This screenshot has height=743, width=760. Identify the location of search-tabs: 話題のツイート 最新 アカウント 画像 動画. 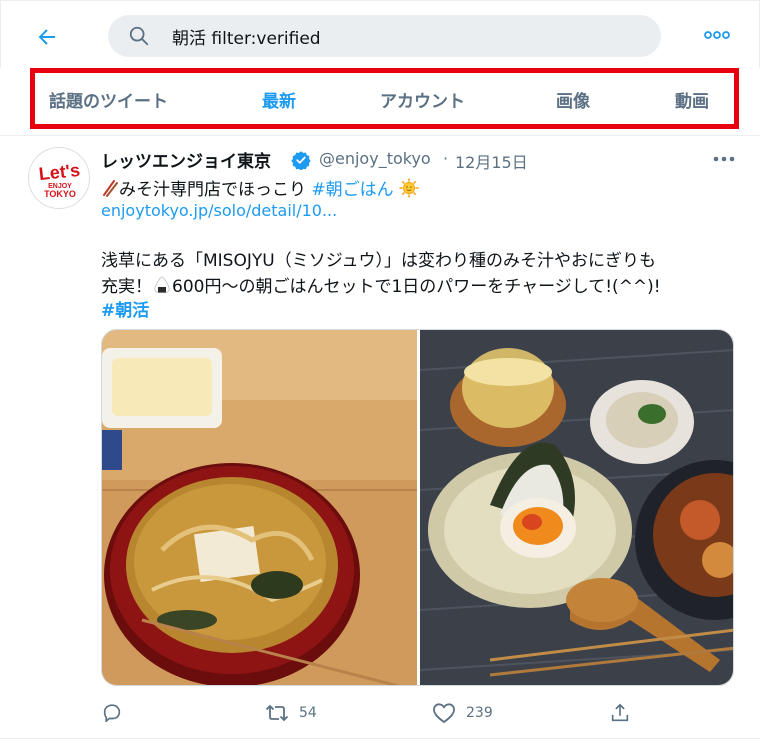
(384, 98).